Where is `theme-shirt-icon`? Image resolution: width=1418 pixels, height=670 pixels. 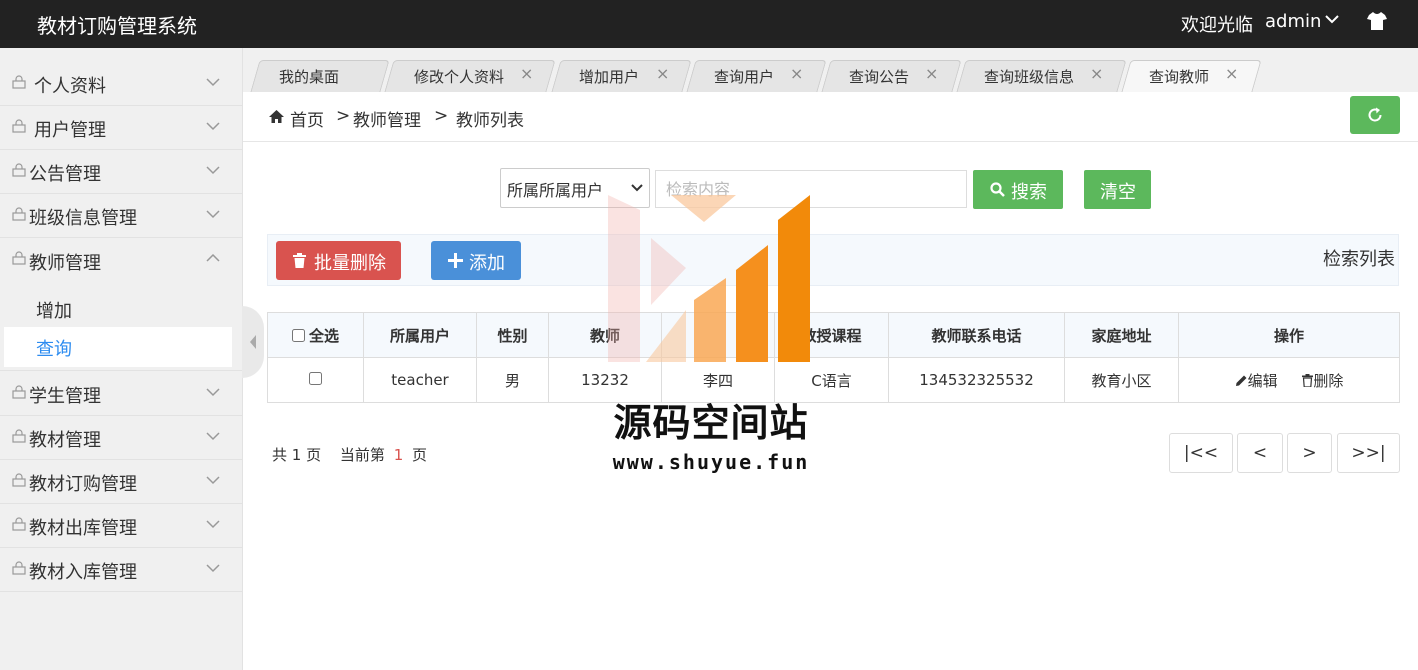 theme-shirt-icon is located at coordinates (1377, 21).